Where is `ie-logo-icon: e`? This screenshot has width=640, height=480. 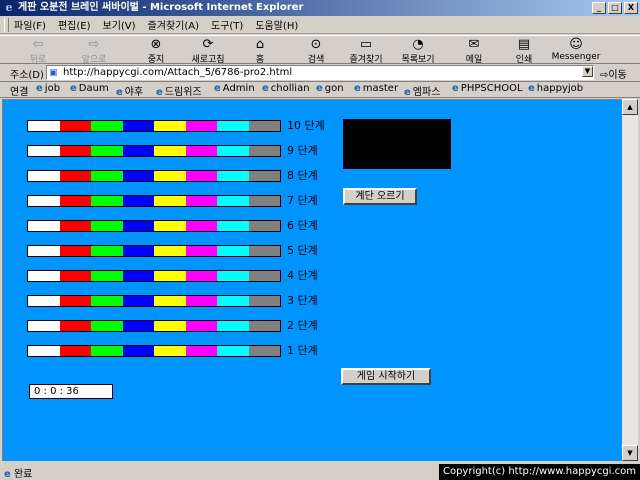 ie-logo-icon: e is located at coordinates (9, 7).